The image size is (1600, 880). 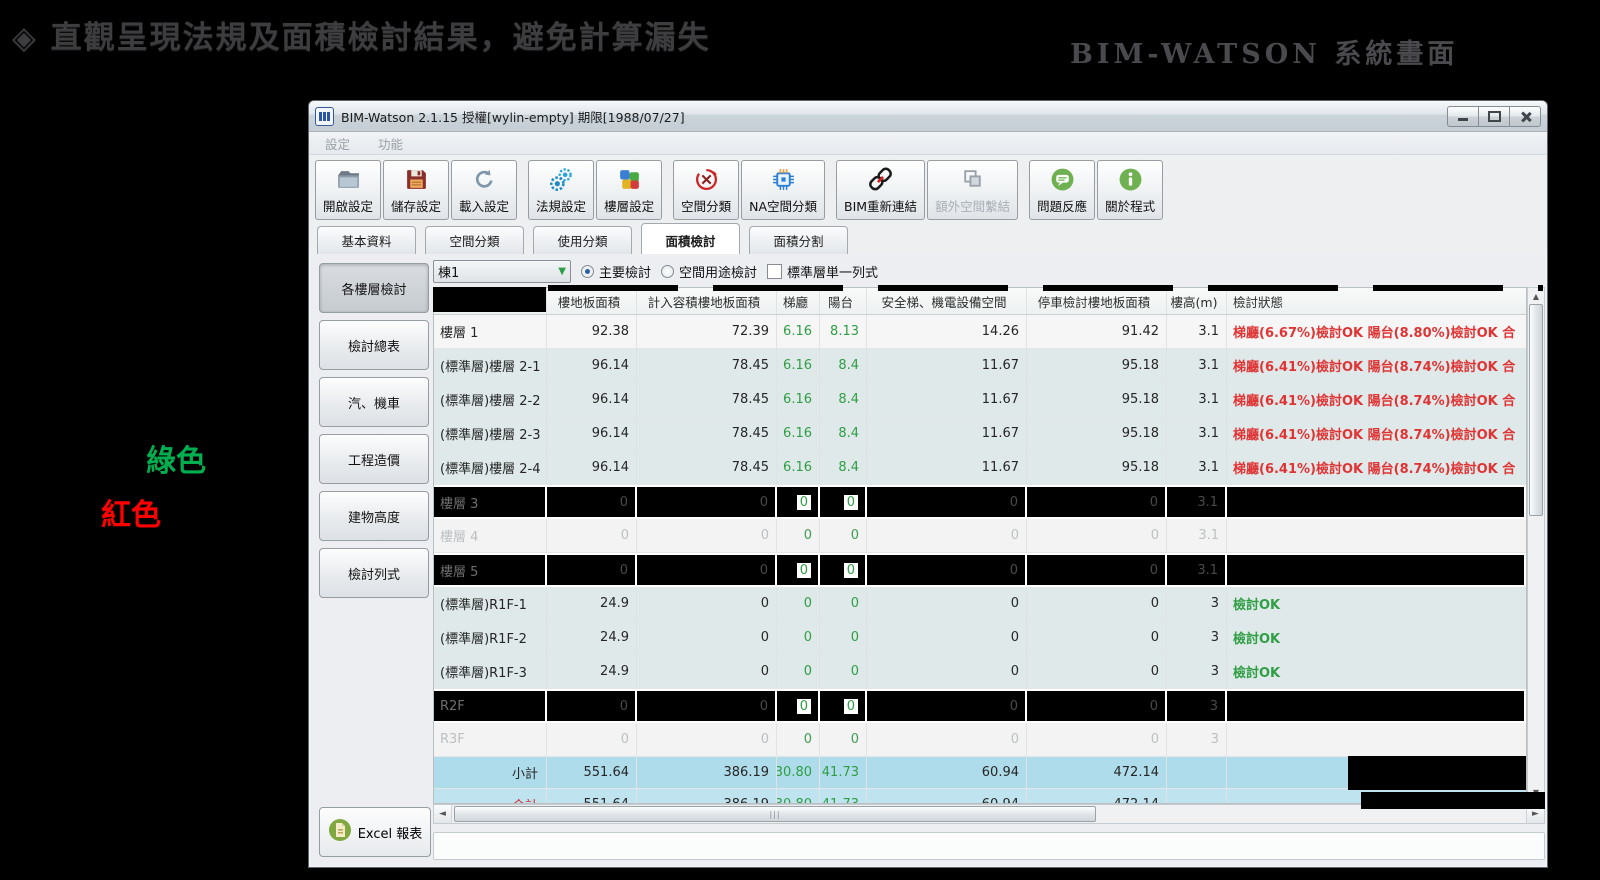 I want to click on cell: 11.67, so click(x=947, y=467).